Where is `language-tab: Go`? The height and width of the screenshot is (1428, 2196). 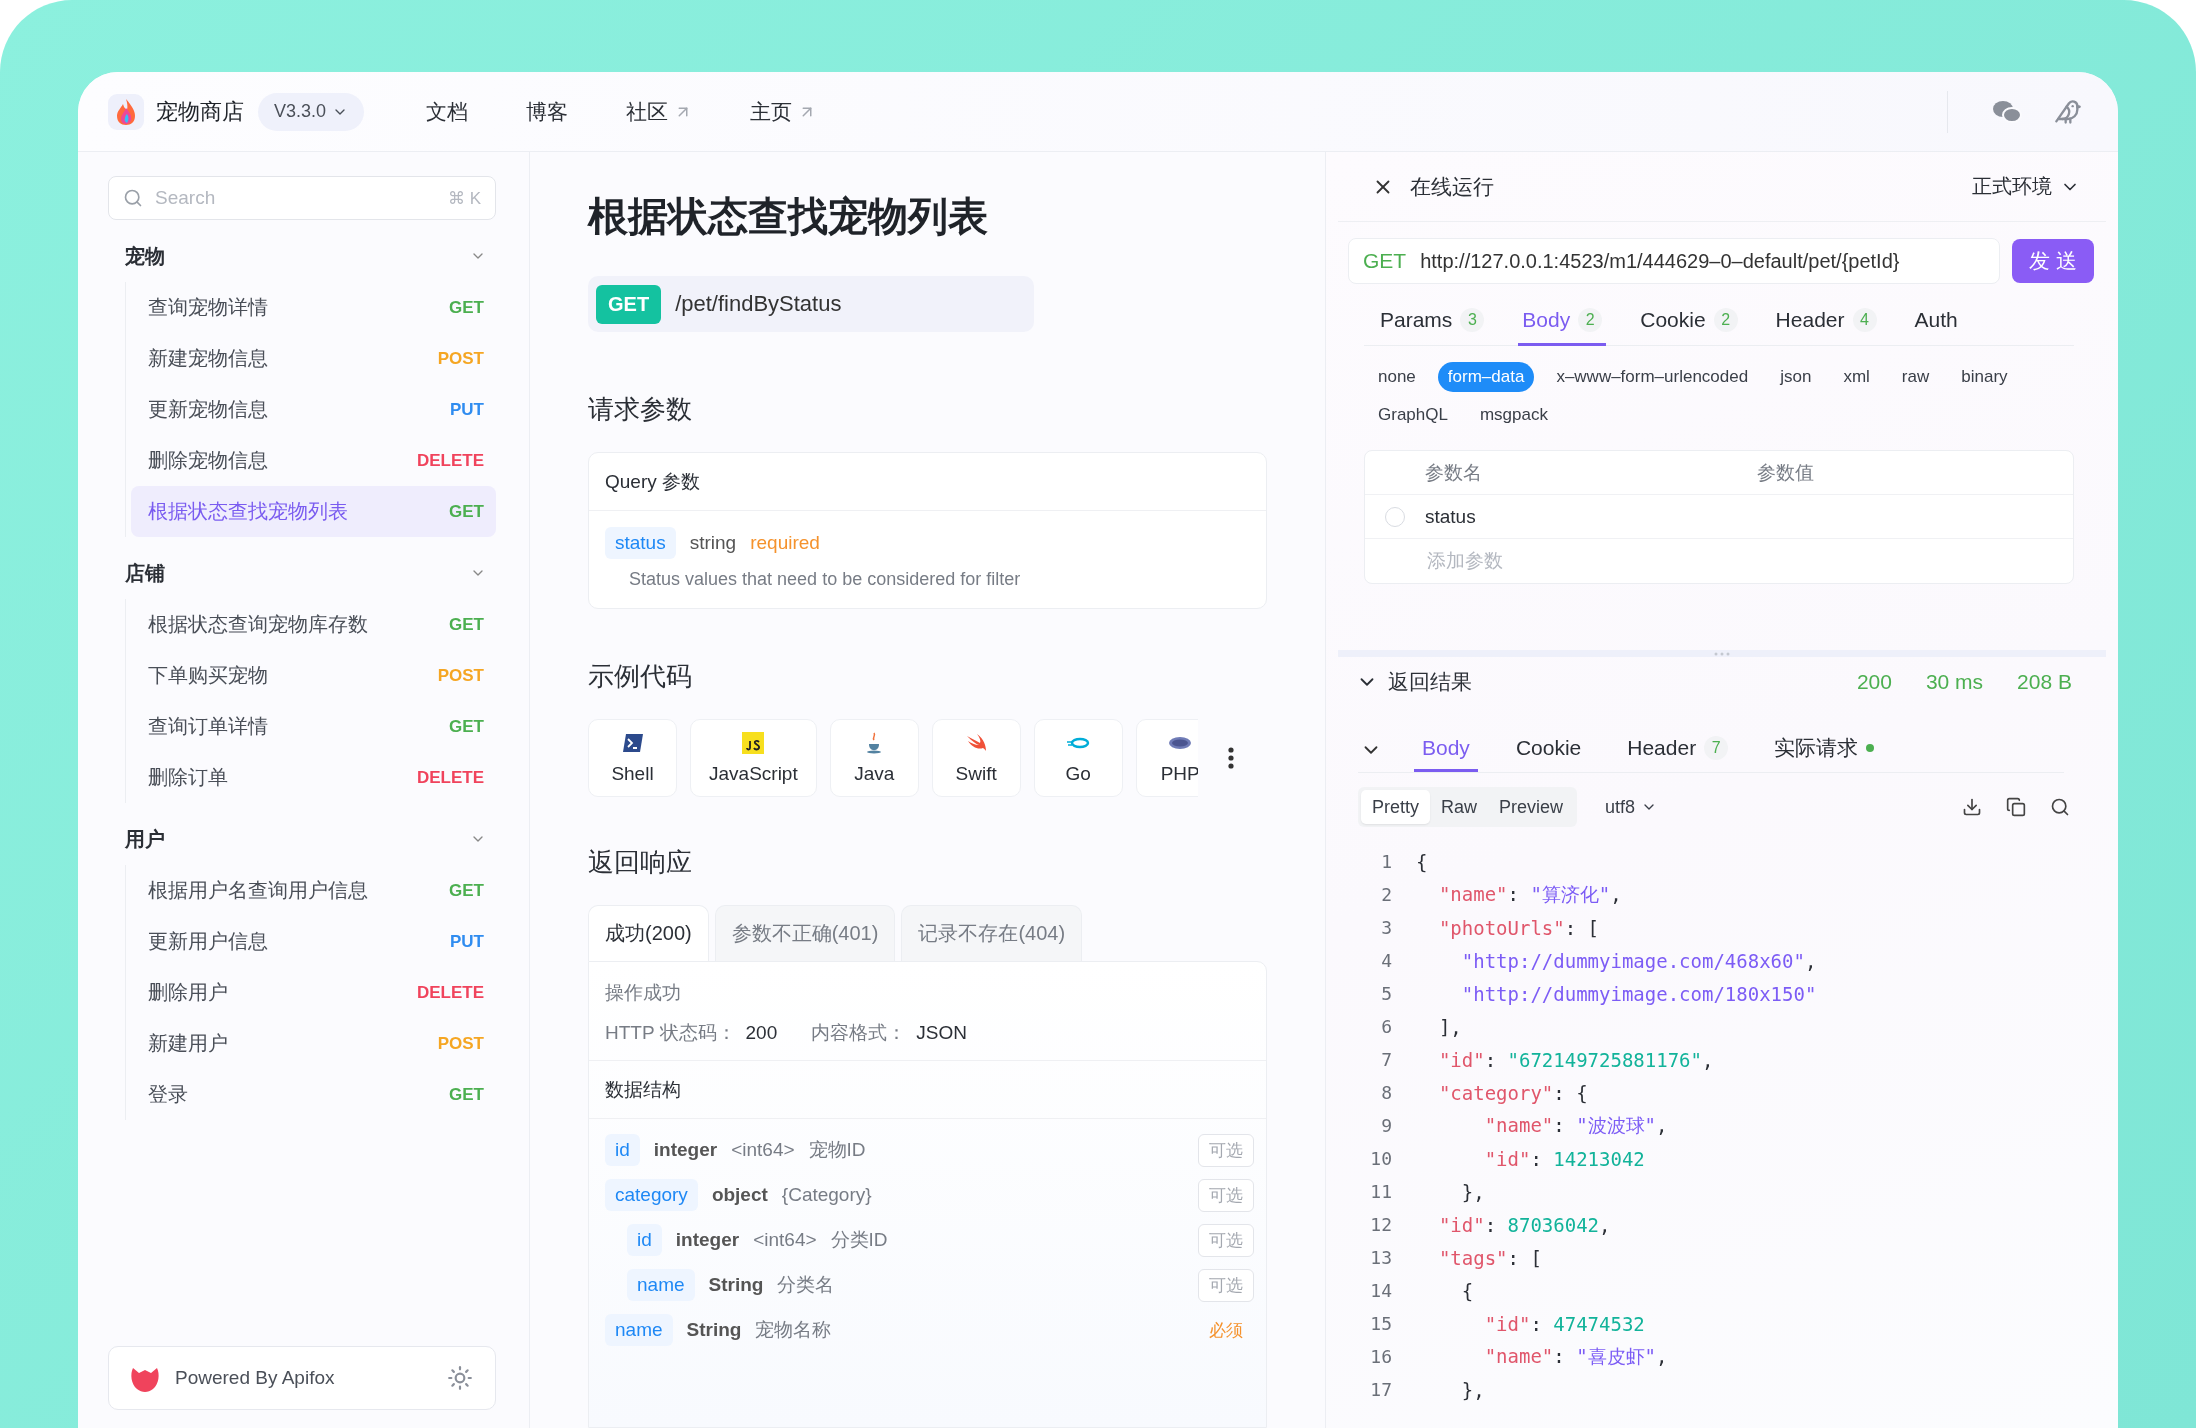
language-tab: Go is located at coordinates (1078, 758).